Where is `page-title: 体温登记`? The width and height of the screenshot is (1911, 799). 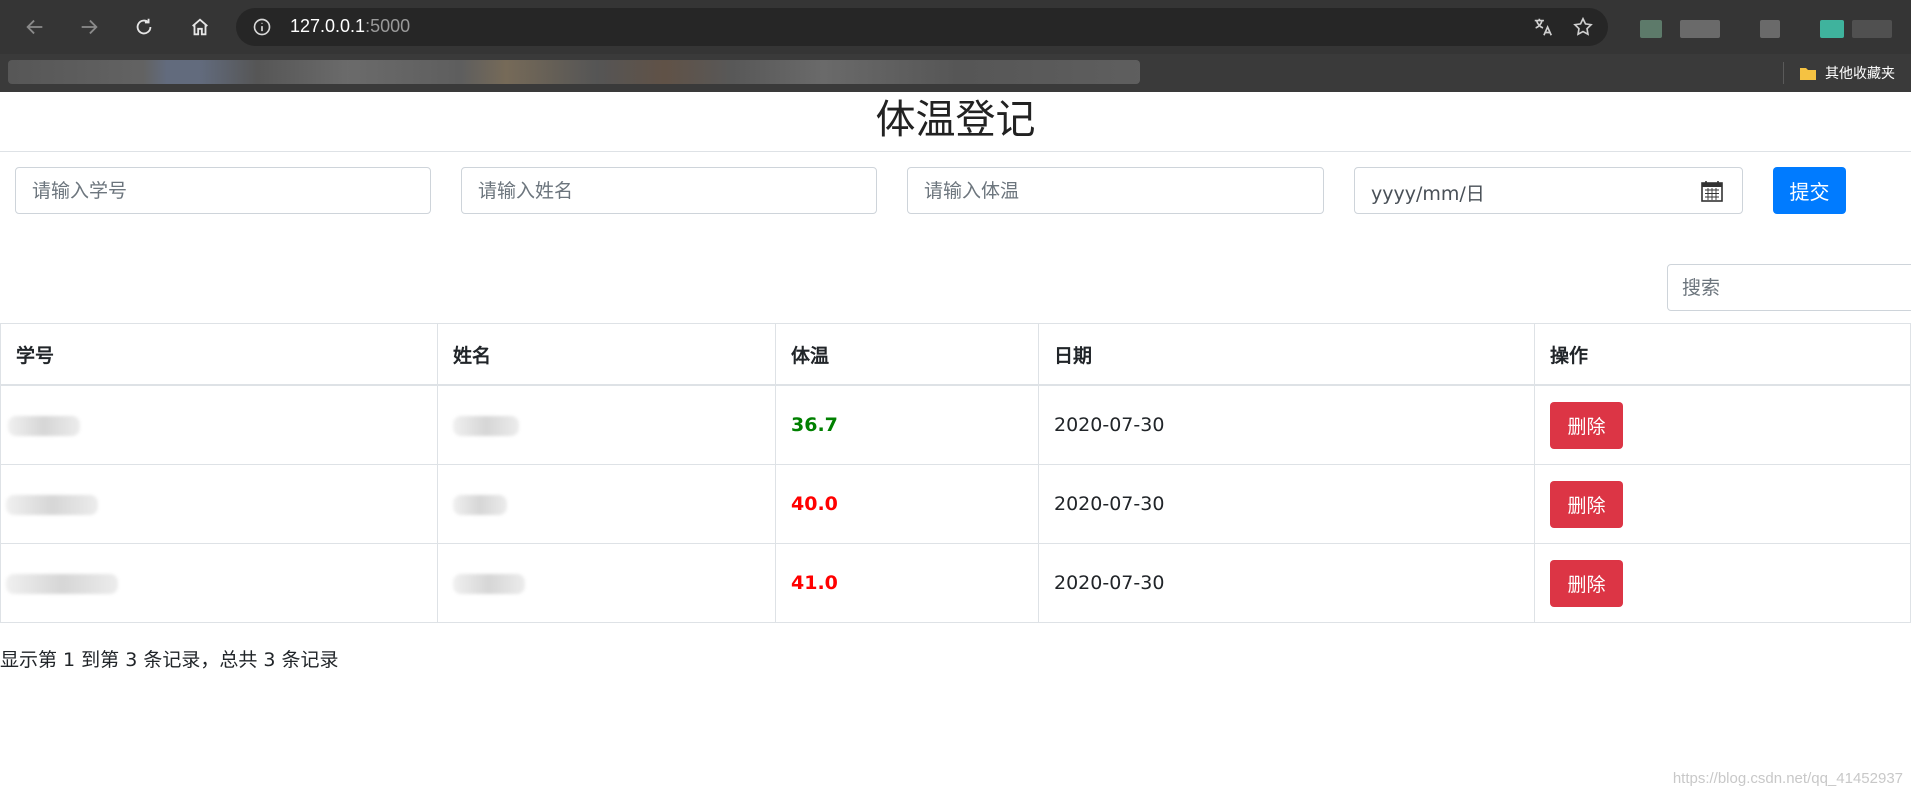 page-title: 体温登记 is located at coordinates (955, 120).